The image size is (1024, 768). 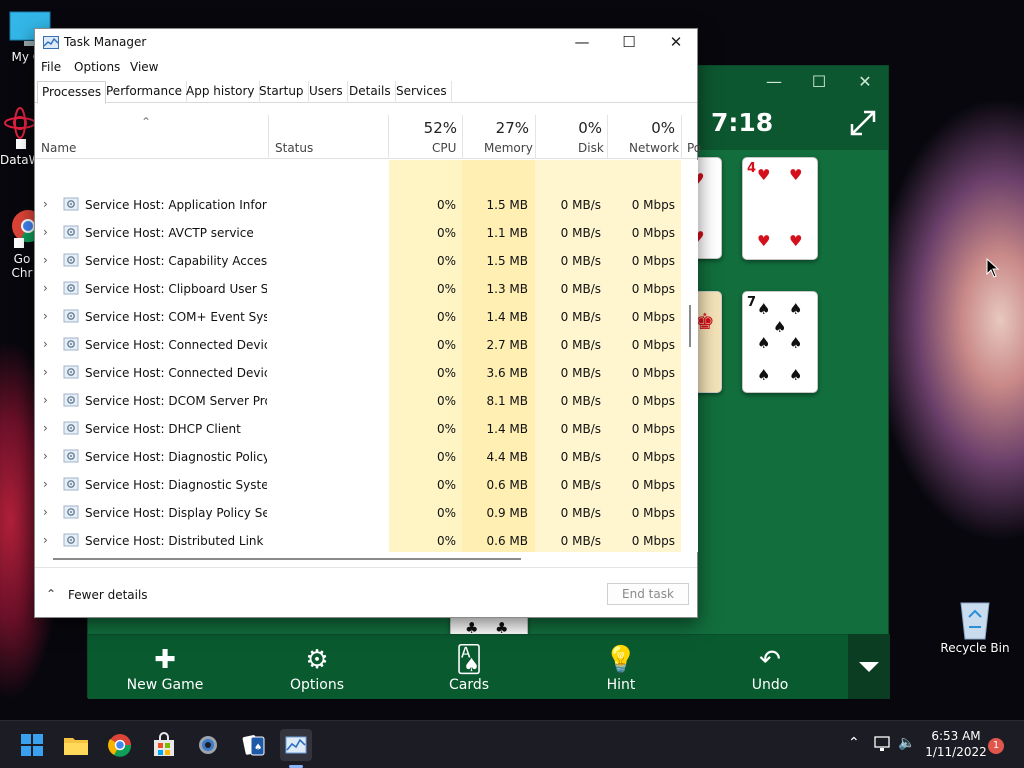 I want to click on desktop-icon-recycle-bin: Recycle Bin, so click(x=975, y=626).